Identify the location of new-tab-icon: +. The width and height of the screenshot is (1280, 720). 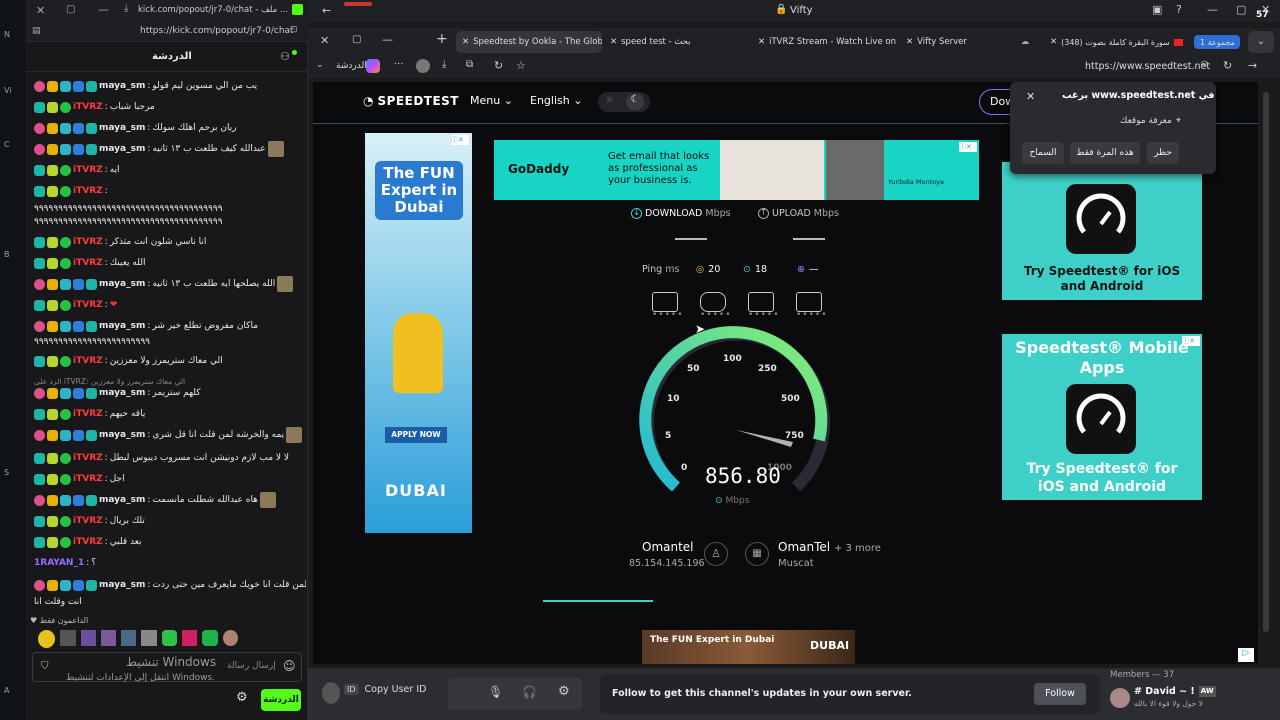
(442, 39).